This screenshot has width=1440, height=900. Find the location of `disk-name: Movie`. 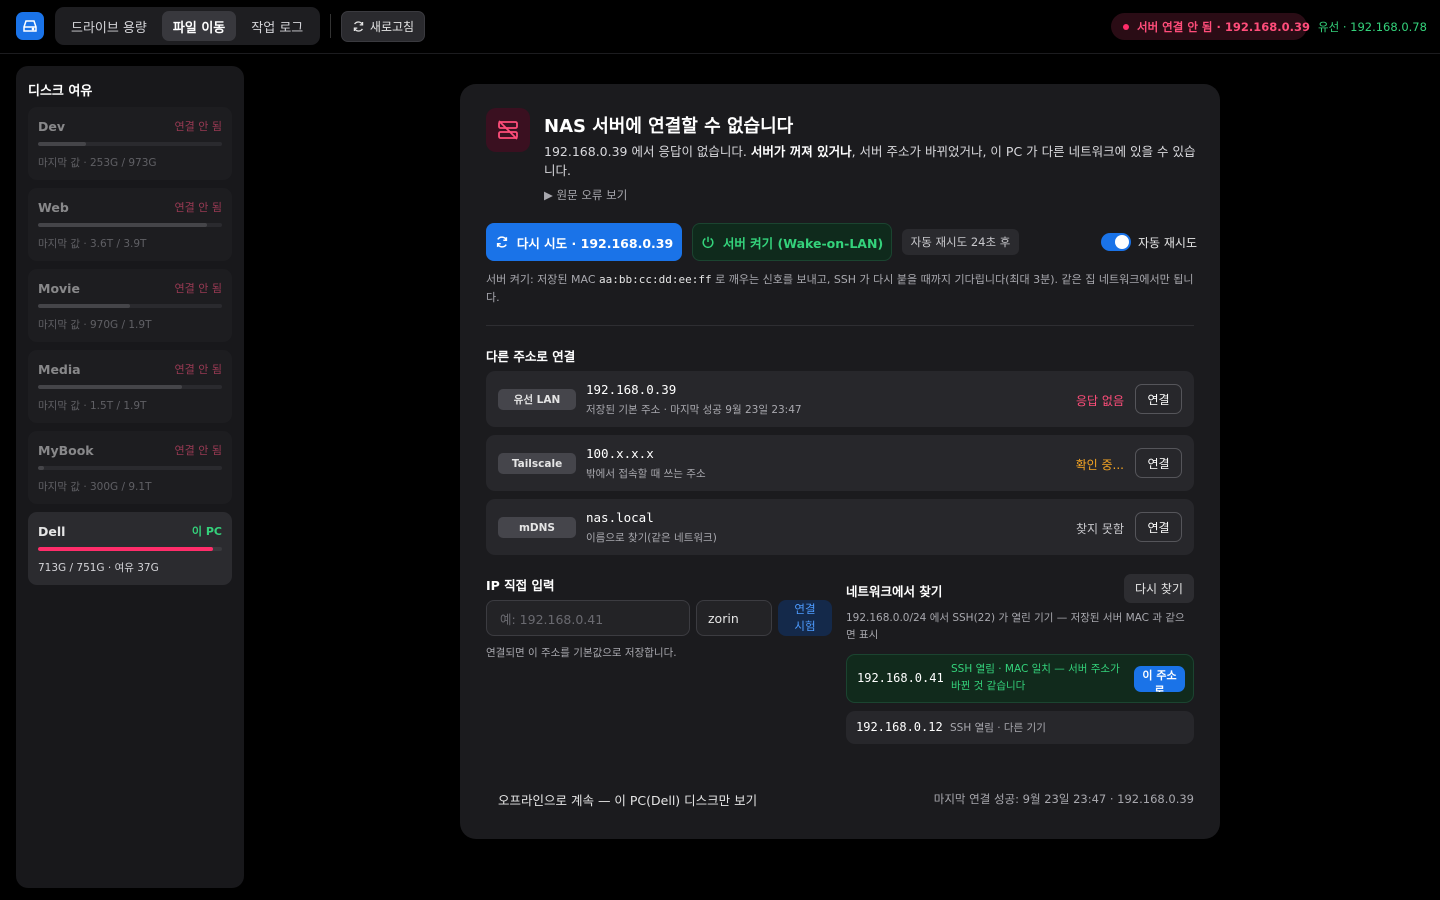

disk-name: Movie is located at coordinates (59, 288).